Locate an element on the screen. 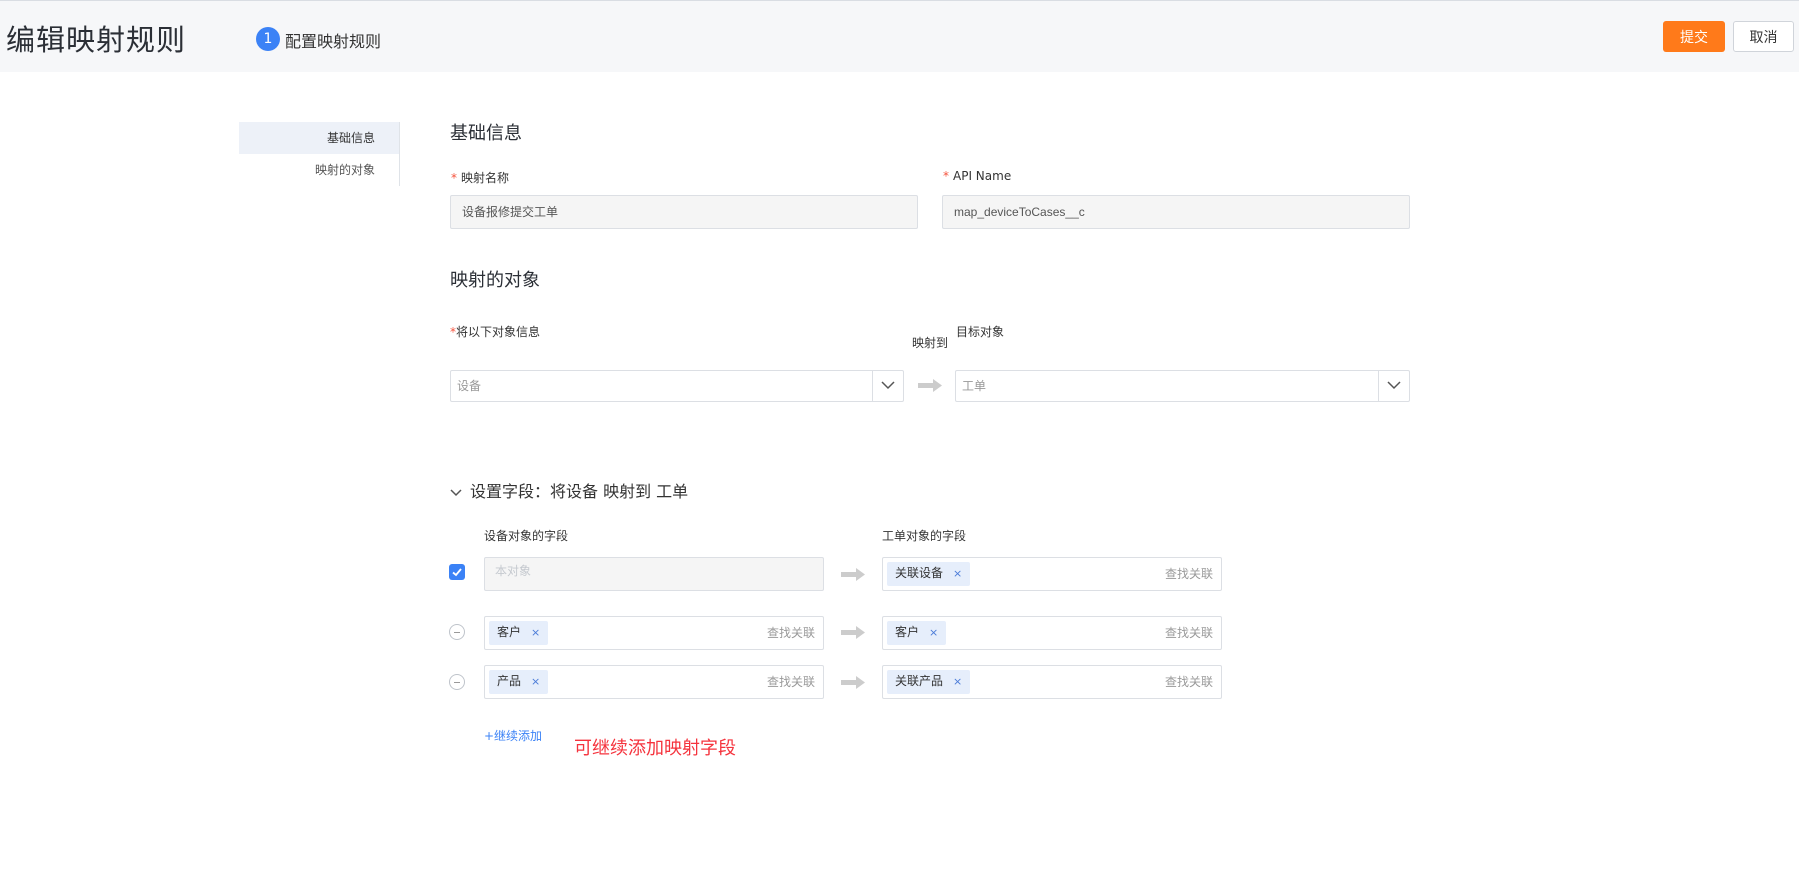 This screenshot has width=1799, height=884. source-field-input: 产品 × 查找关联 is located at coordinates (654, 682).